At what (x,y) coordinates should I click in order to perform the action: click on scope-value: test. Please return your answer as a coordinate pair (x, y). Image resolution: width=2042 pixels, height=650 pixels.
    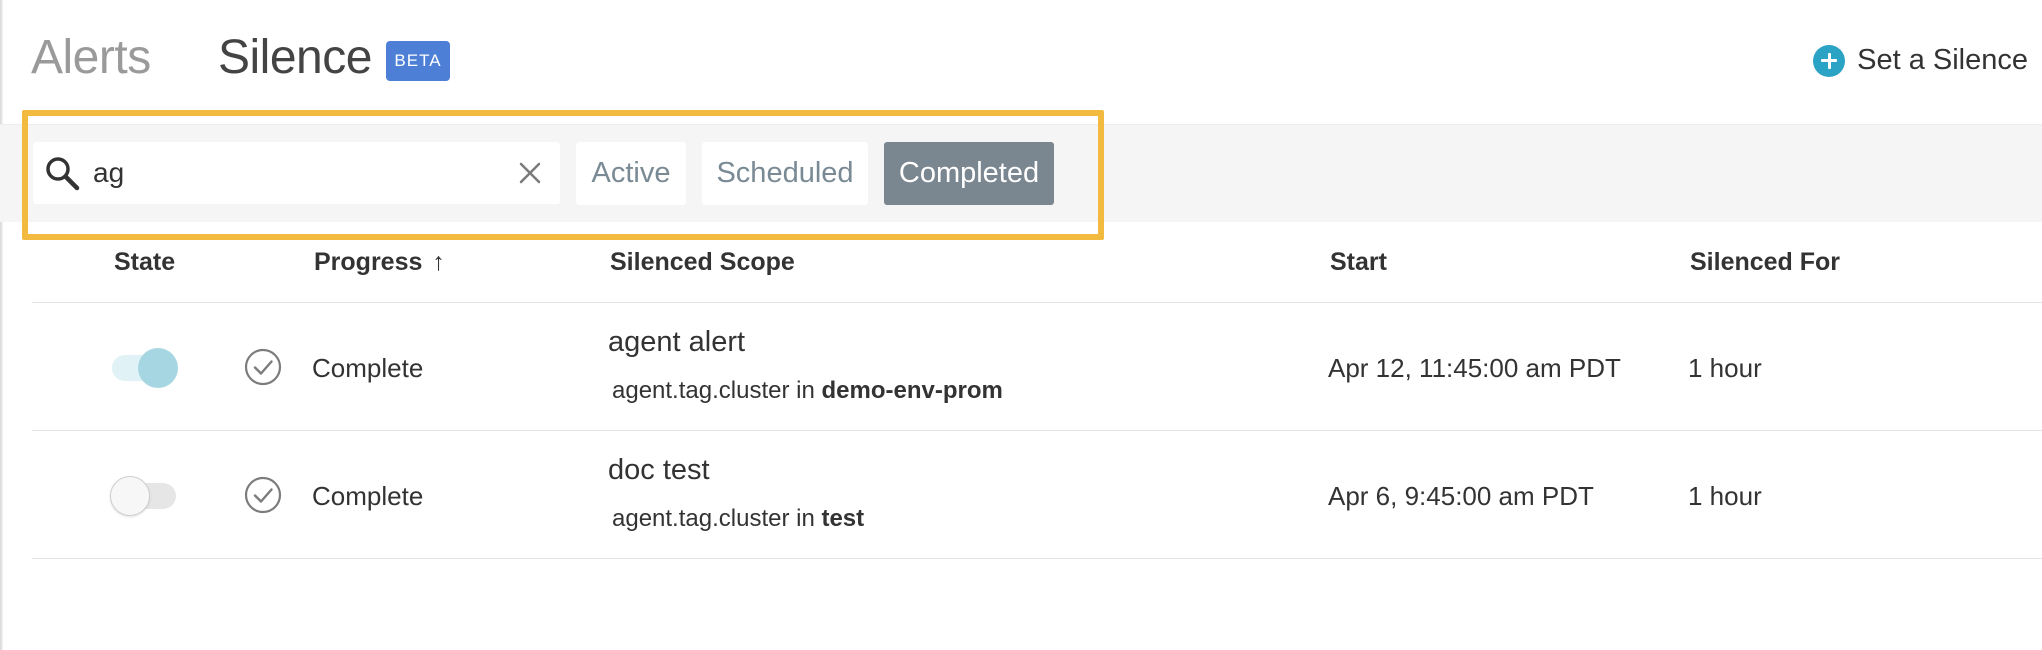
    Looking at the image, I should click on (843, 518).